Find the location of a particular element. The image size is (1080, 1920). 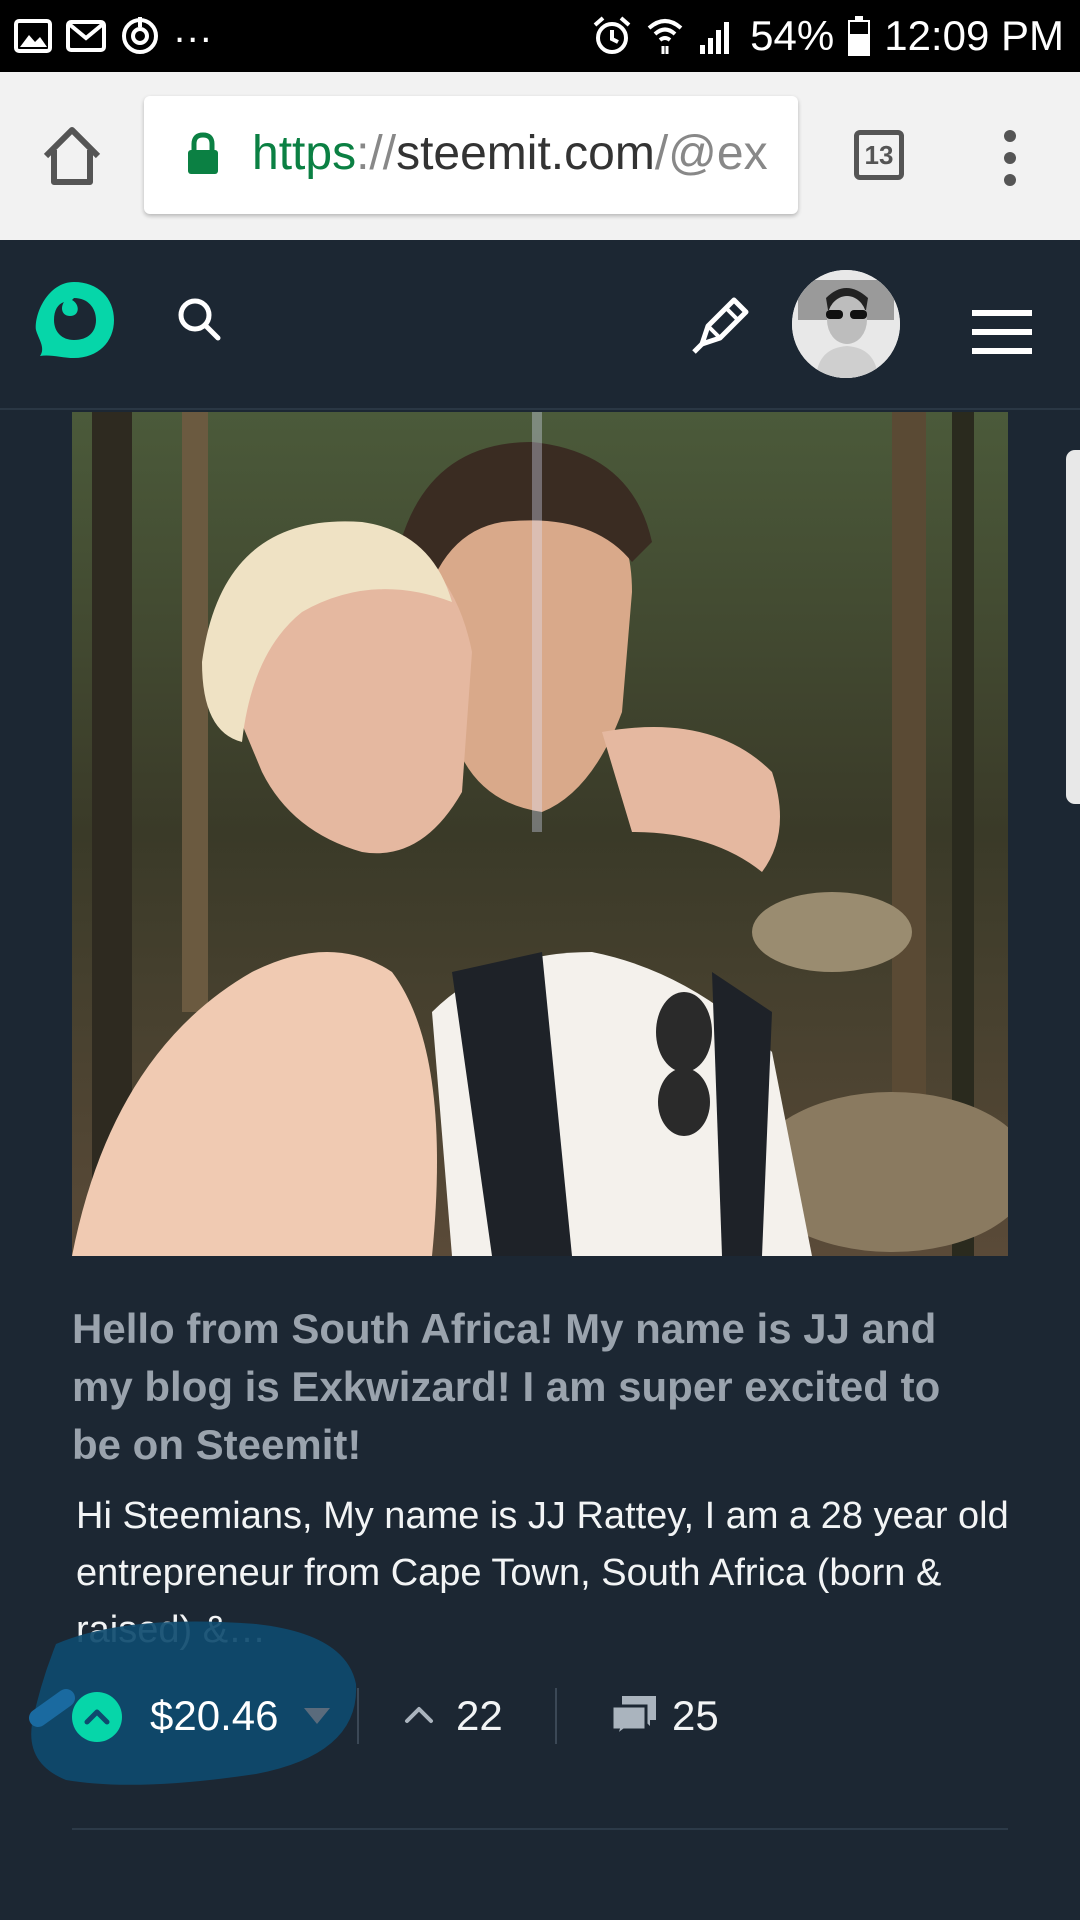

steemit-logo is located at coordinates (74, 320).